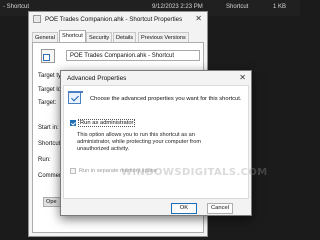  Describe the element at coordinates (194, 172) in the screenshot. I see `watermark-logo: WINDOWSDIGITALS.COM` at that location.